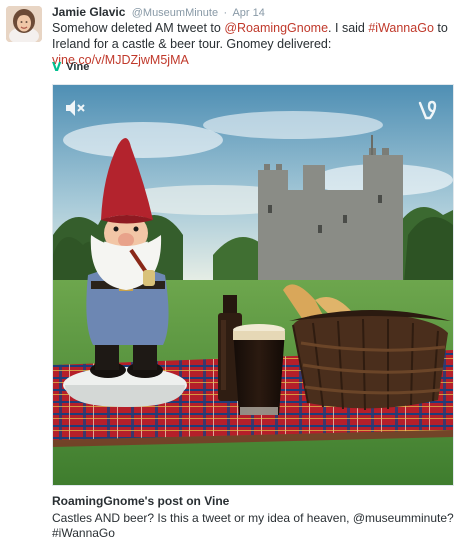  Describe the element at coordinates (348, 28) in the screenshot. I see `tweet-text-part: . I said` at that location.